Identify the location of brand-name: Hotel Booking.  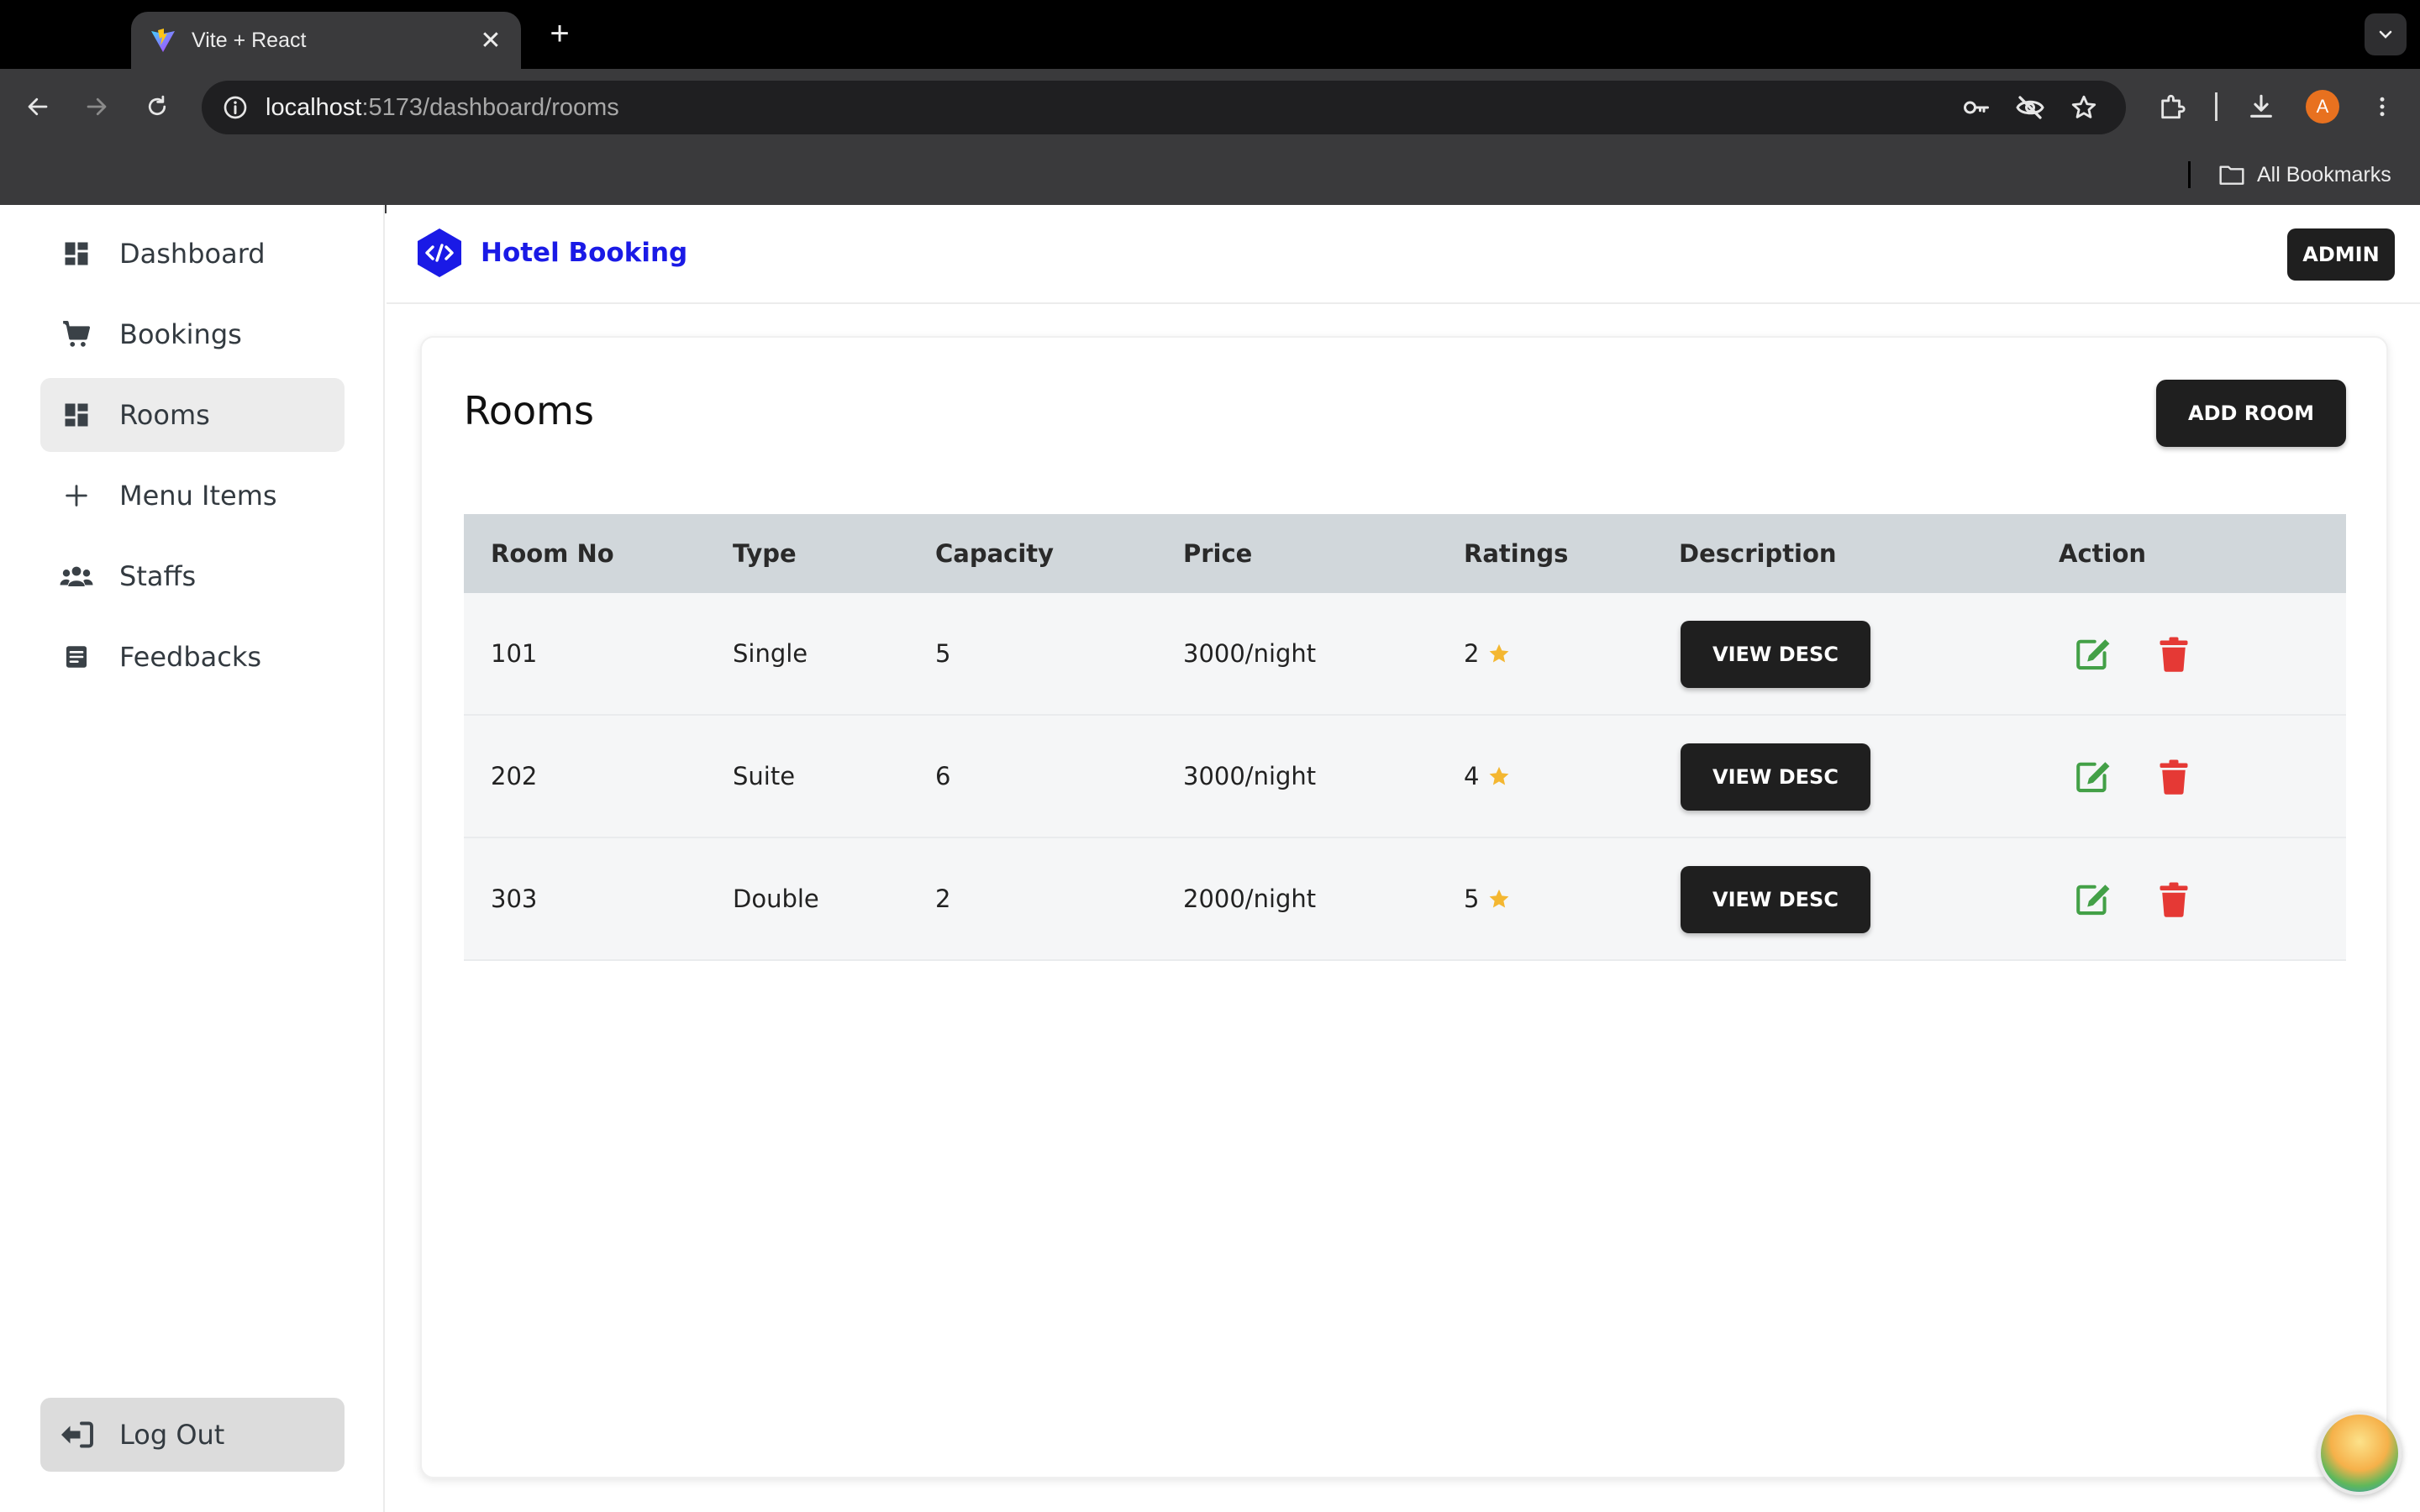
(584, 253).